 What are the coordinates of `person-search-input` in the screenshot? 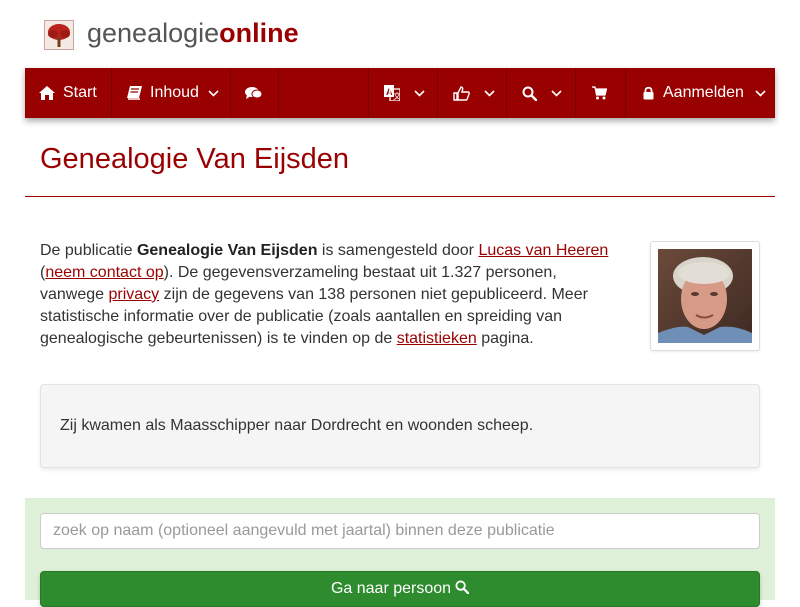 It's located at (400, 531).